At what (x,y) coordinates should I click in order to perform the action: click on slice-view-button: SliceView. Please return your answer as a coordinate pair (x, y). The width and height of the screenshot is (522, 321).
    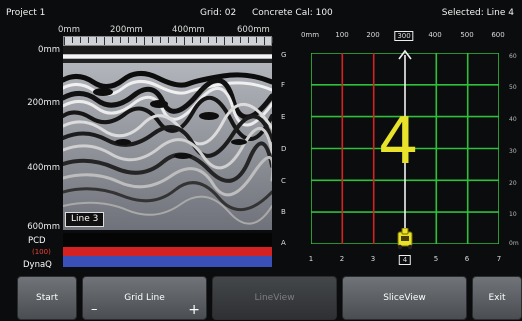
    Looking at the image, I should click on (404, 298).